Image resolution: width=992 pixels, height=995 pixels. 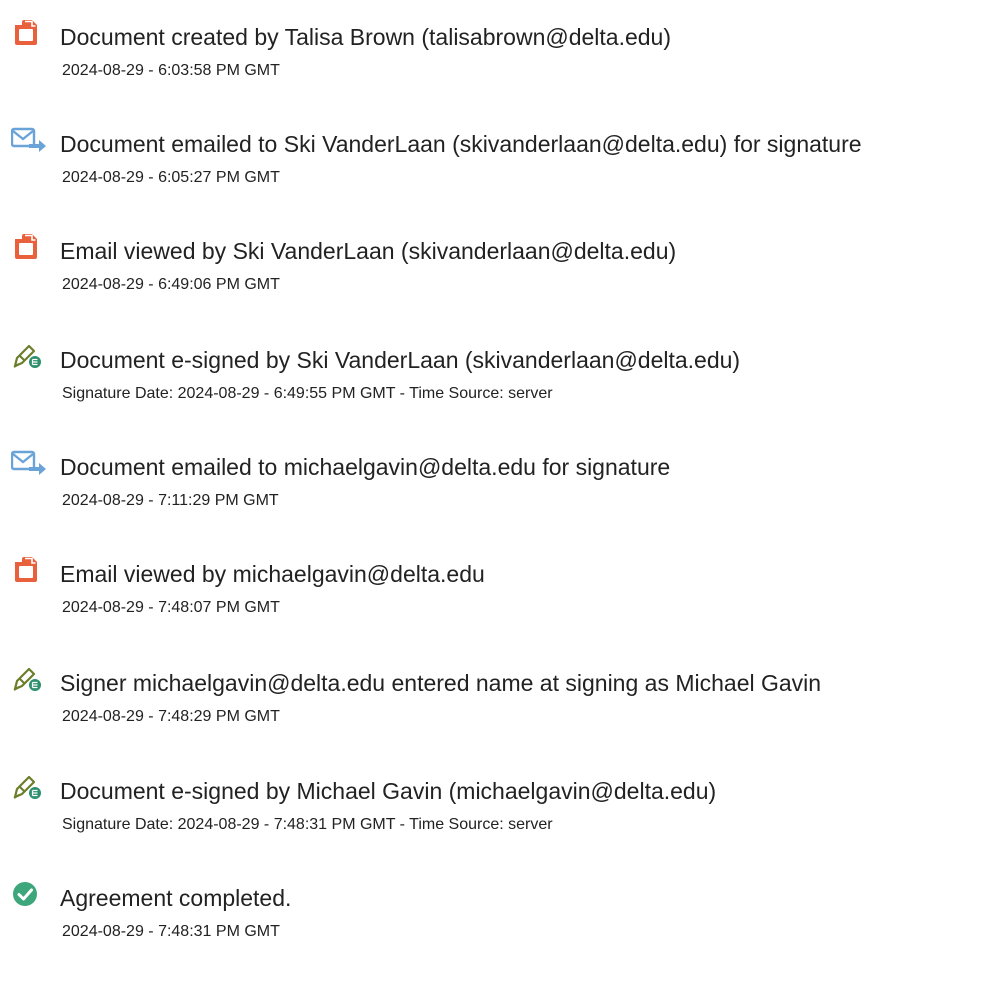 I want to click on event-timestamp: 2024-08-29 - 7:48:29 PM GMT, so click(x=171, y=716).